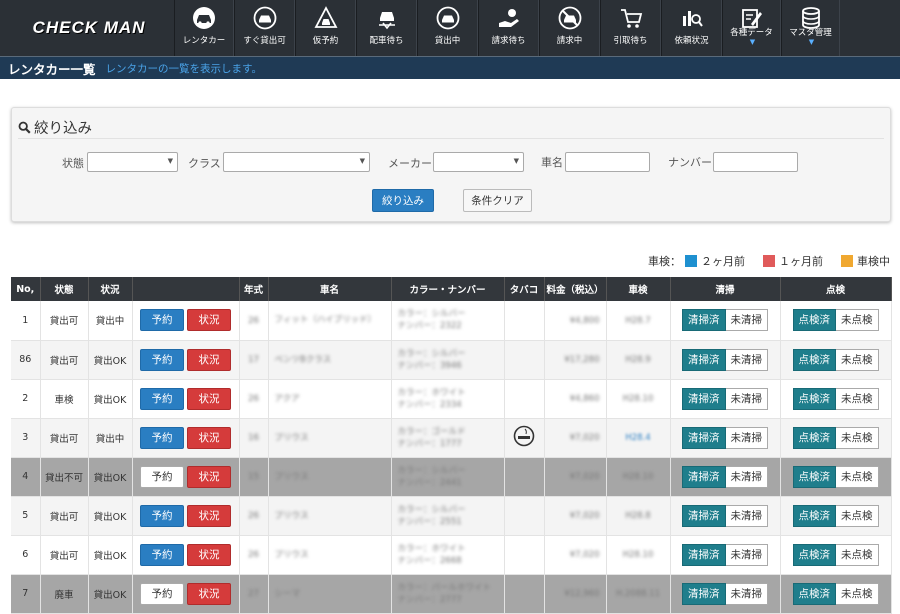 The image size is (900, 614). Describe the element at coordinates (691, 28) in the screenshot. I see `nav-item-8: 依頼状況` at that location.